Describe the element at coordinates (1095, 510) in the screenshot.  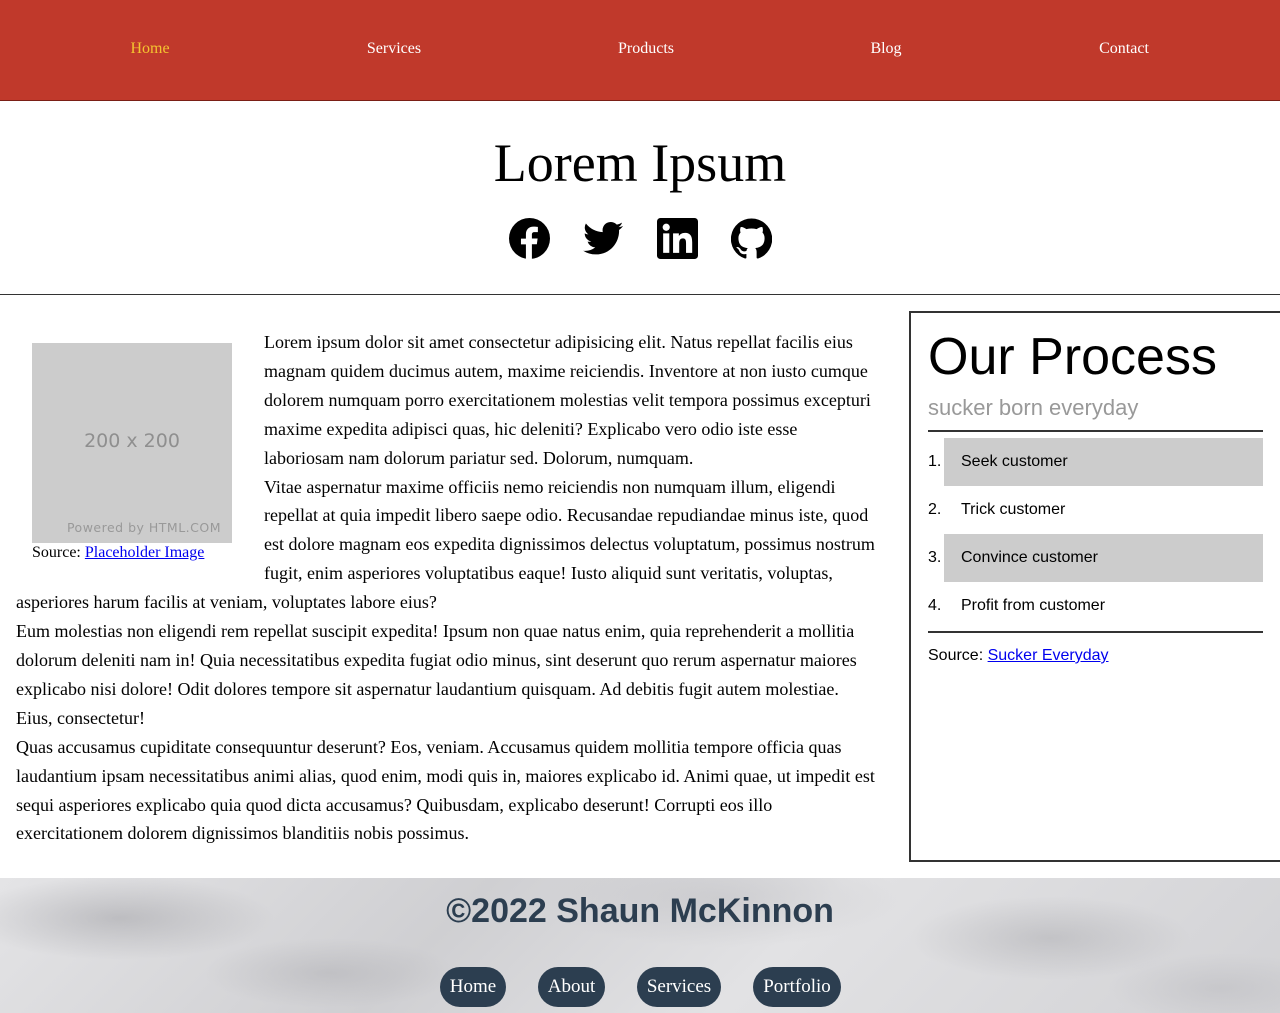
I see `process-step: 2. Trick customer` at that location.